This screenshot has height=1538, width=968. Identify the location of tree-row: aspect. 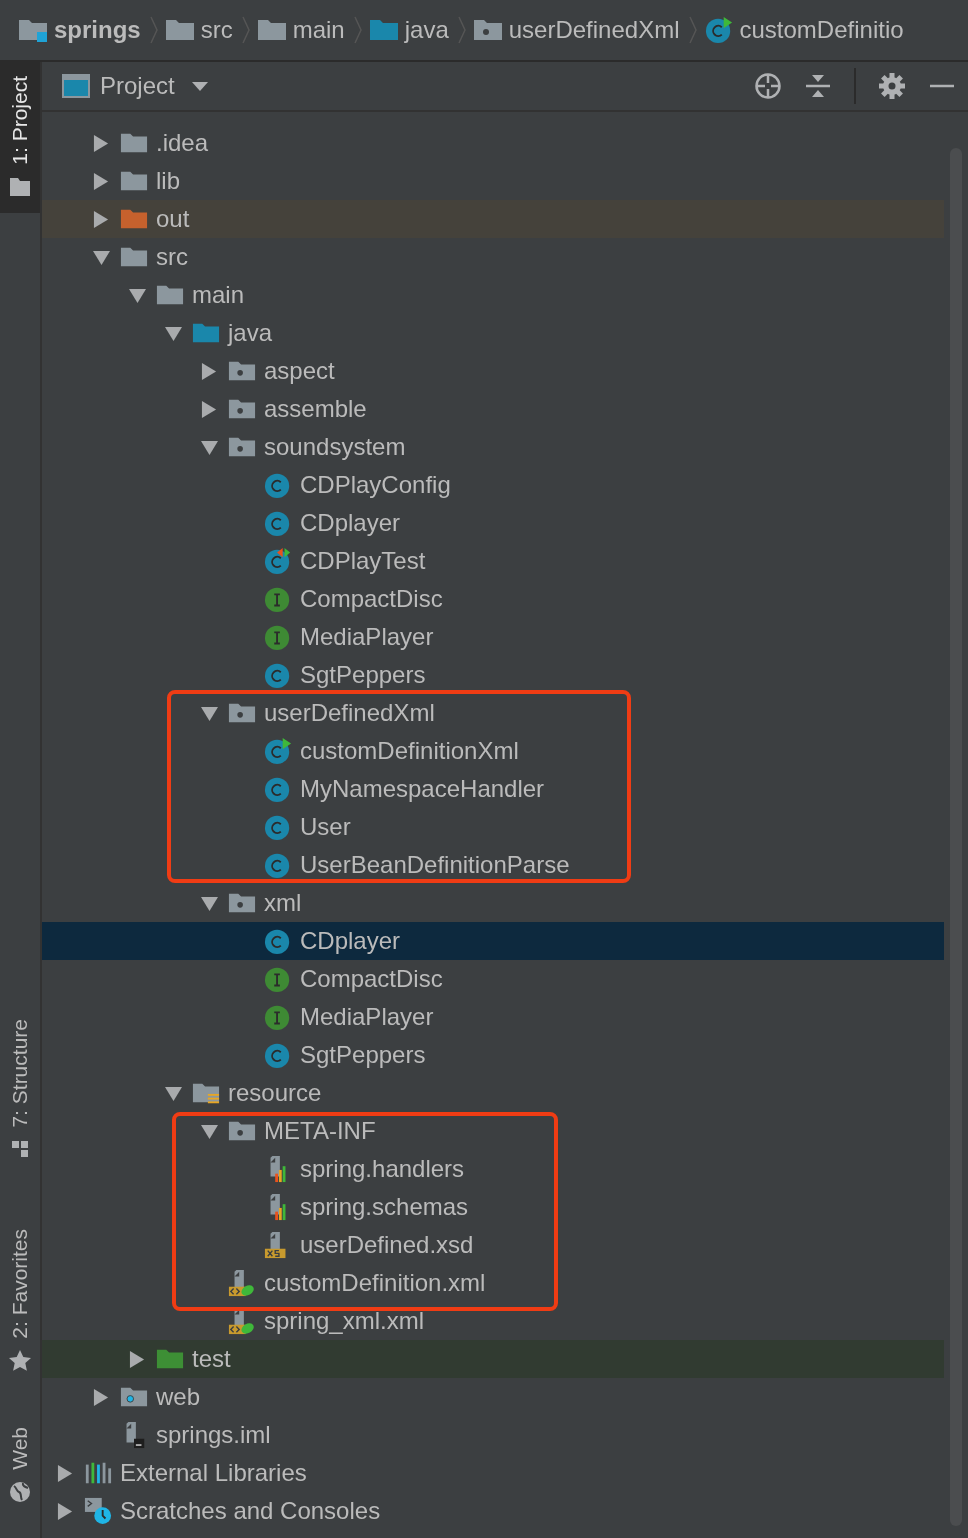
(493, 371).